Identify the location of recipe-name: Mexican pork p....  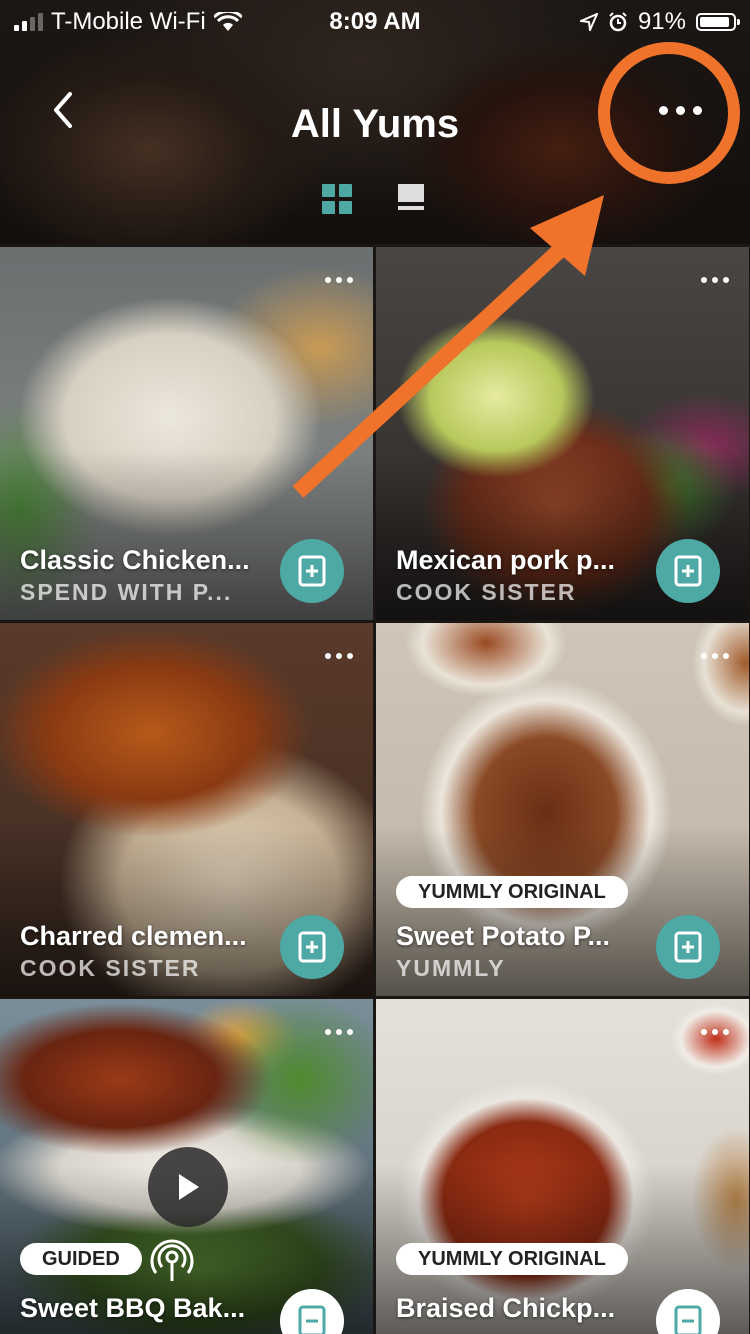
(506, 560).